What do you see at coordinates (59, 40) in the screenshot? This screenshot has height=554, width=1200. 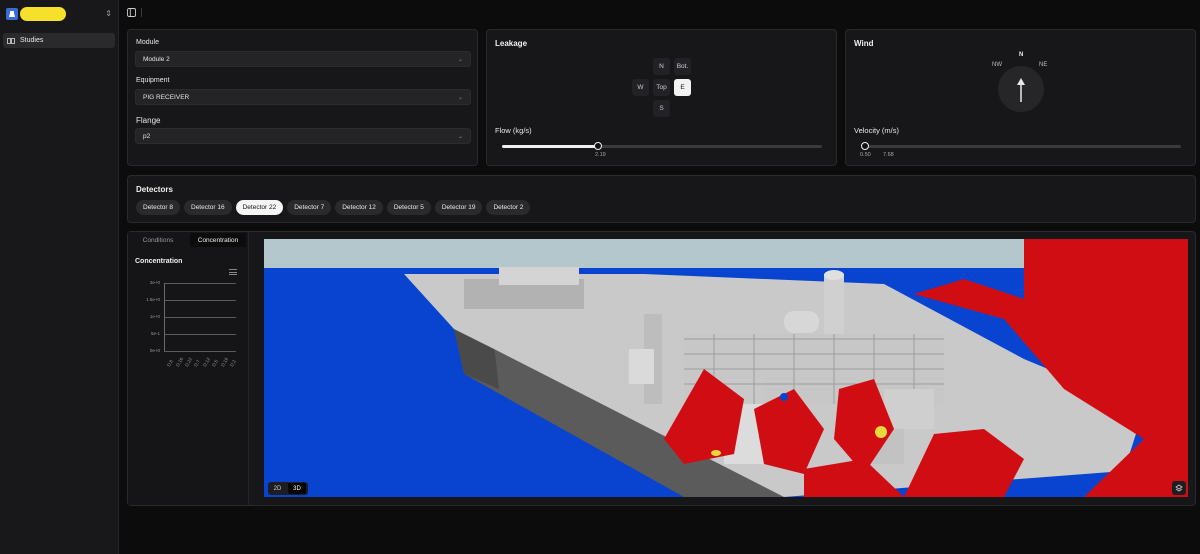 I see `sidebar-item-studies: Studies` at bounding box center [59, 40].